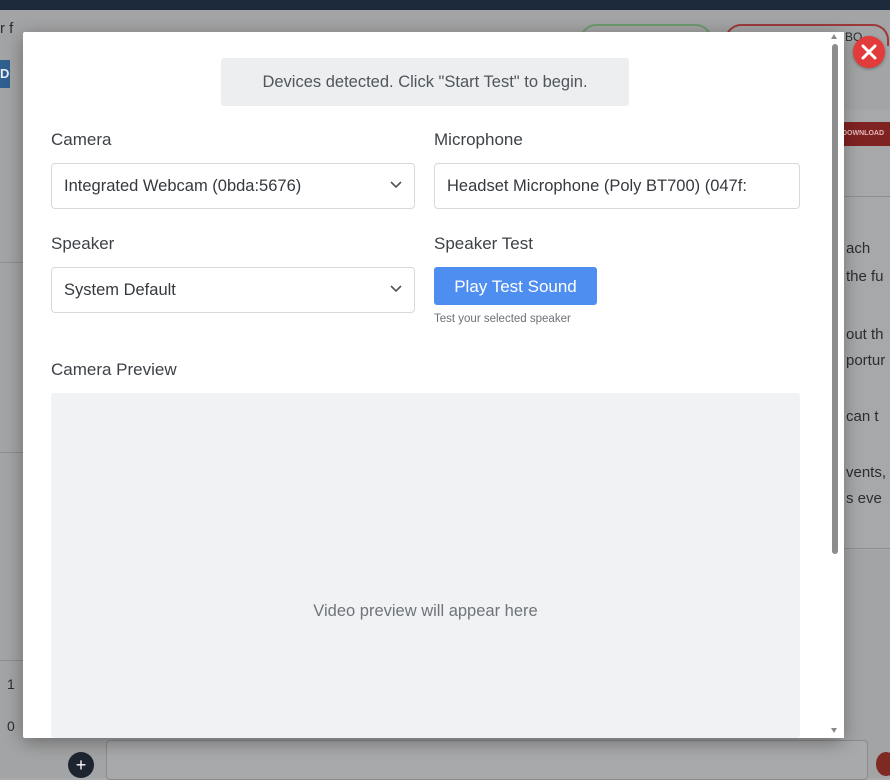 Image resolution: width=890 pixels, height=780 pixels. Describe the element at coordinates (83, 243) in the screenshot. I see `speaker-label: Speaker` at that location.